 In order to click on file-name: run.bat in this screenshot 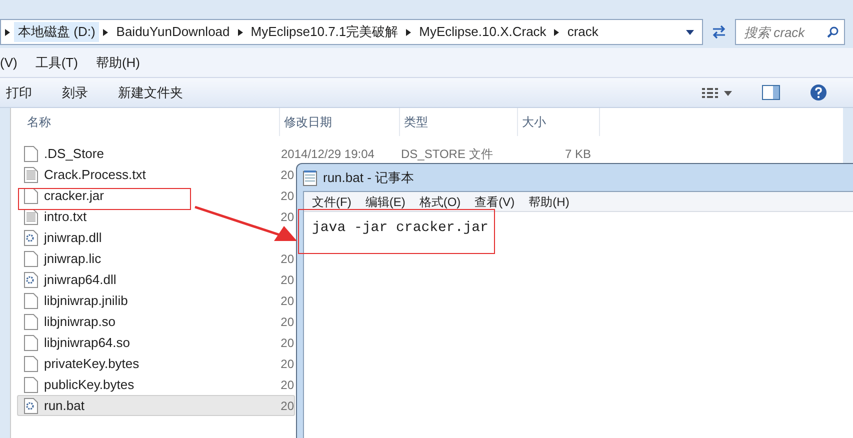, I will do `click(64, 405)`.